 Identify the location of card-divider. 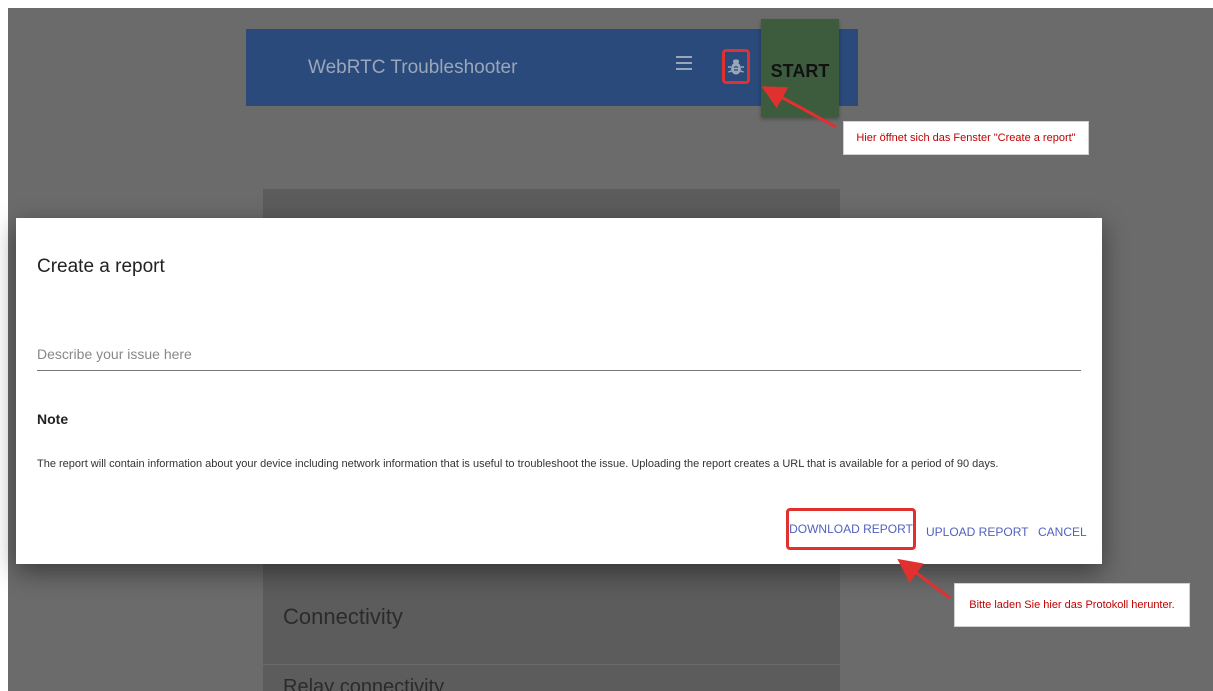
(551, 664).